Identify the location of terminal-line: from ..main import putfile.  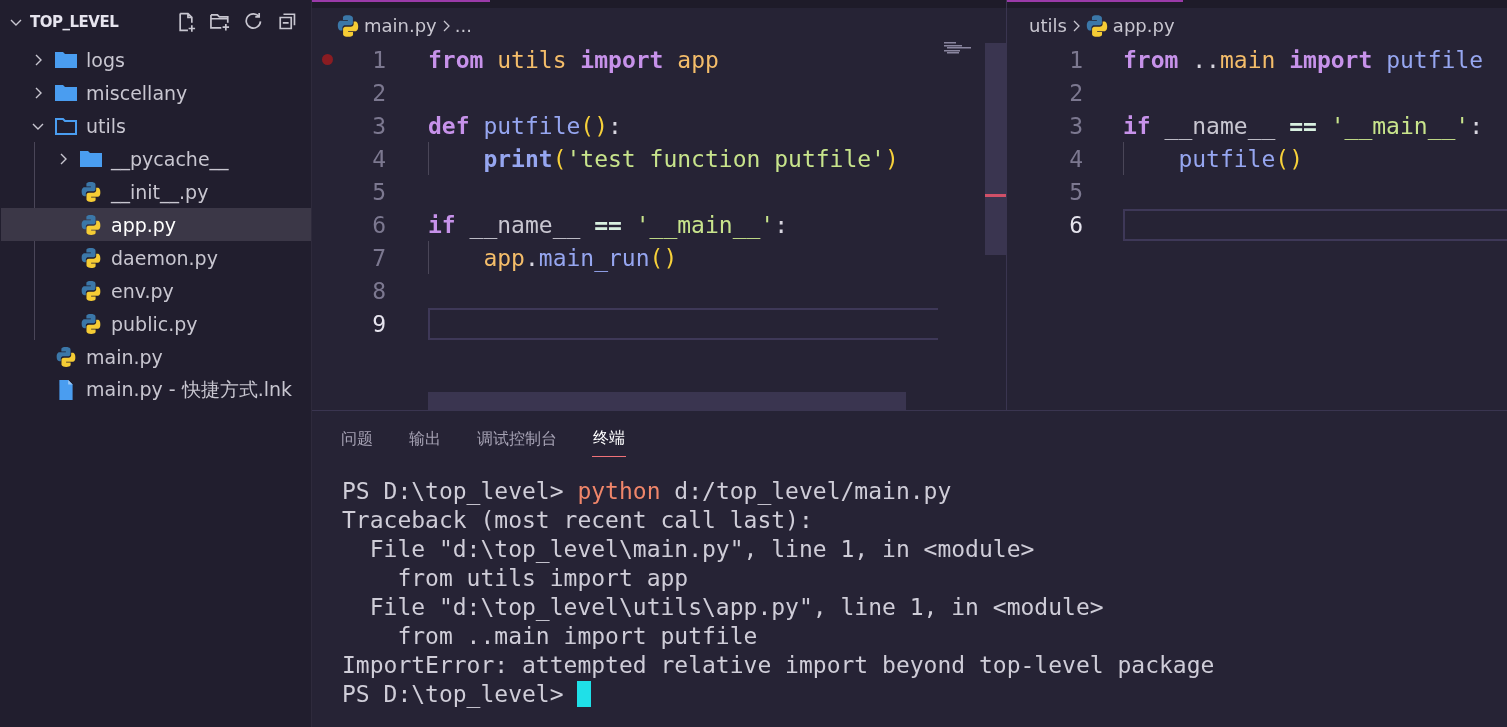
(577, 635).